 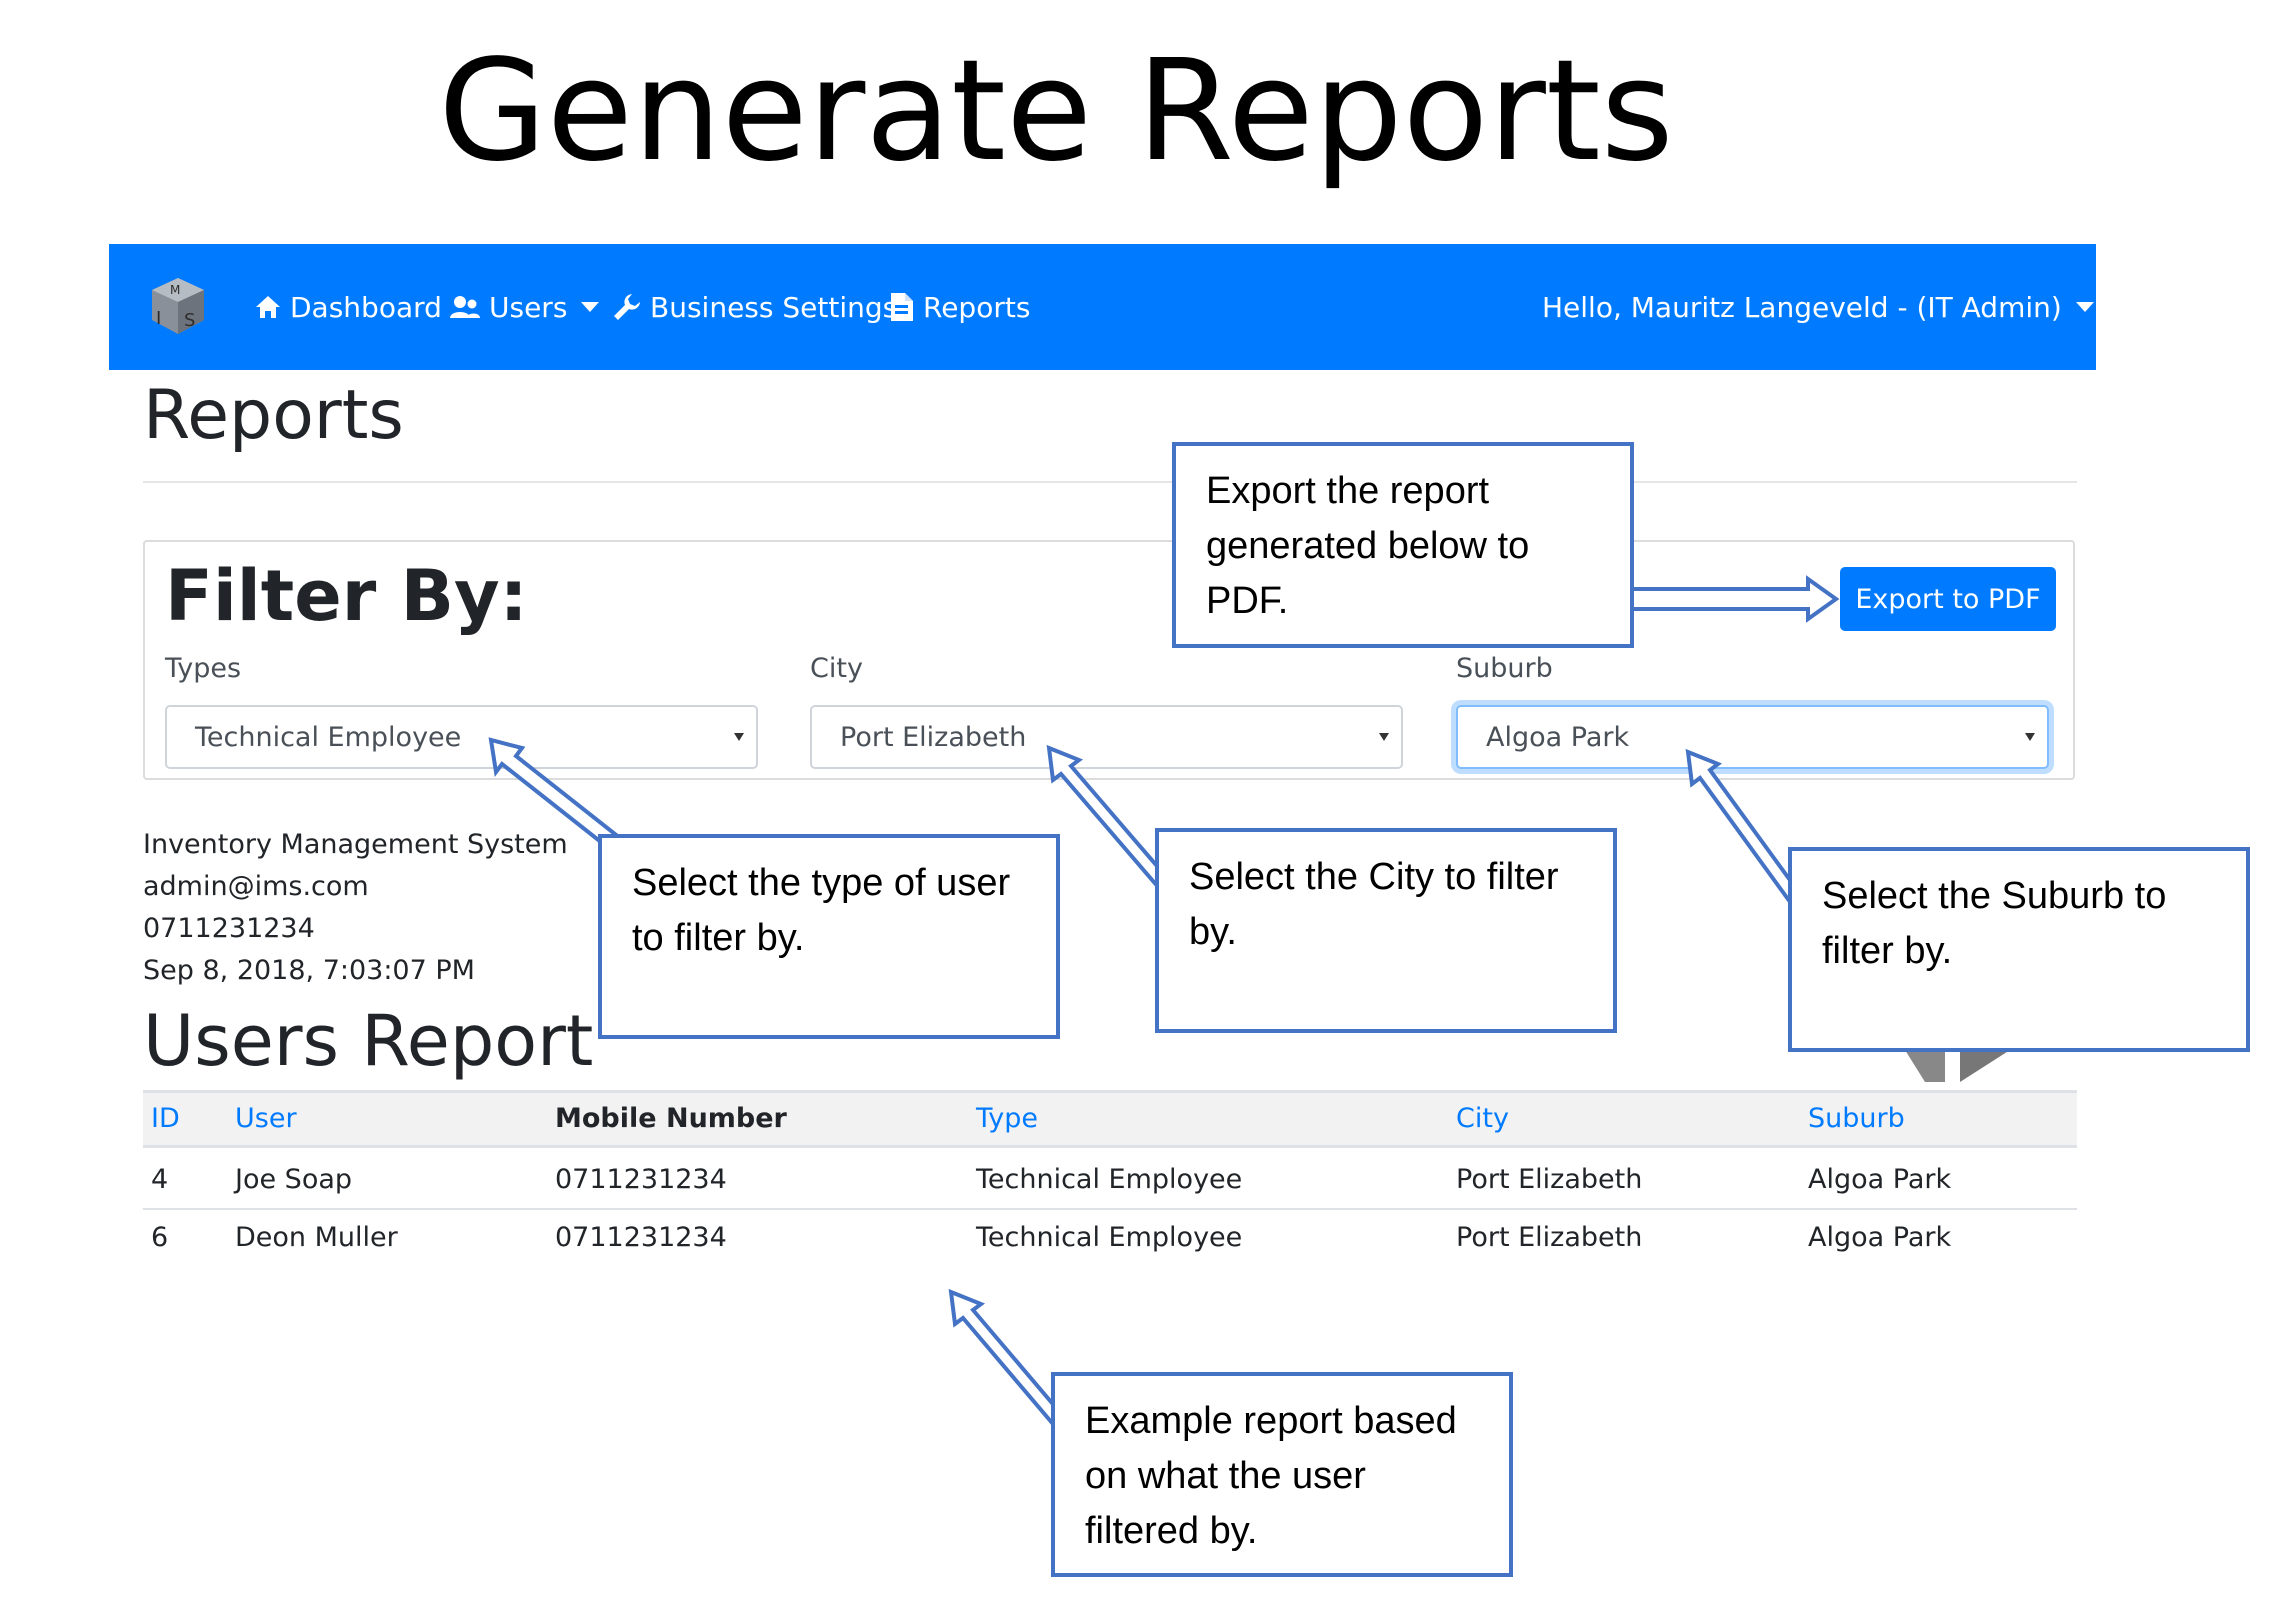 What do you see at coordinates (1109, 817) in the screenshot?
I see `arrow-to-city-select` at bounding box center [1109, 817].